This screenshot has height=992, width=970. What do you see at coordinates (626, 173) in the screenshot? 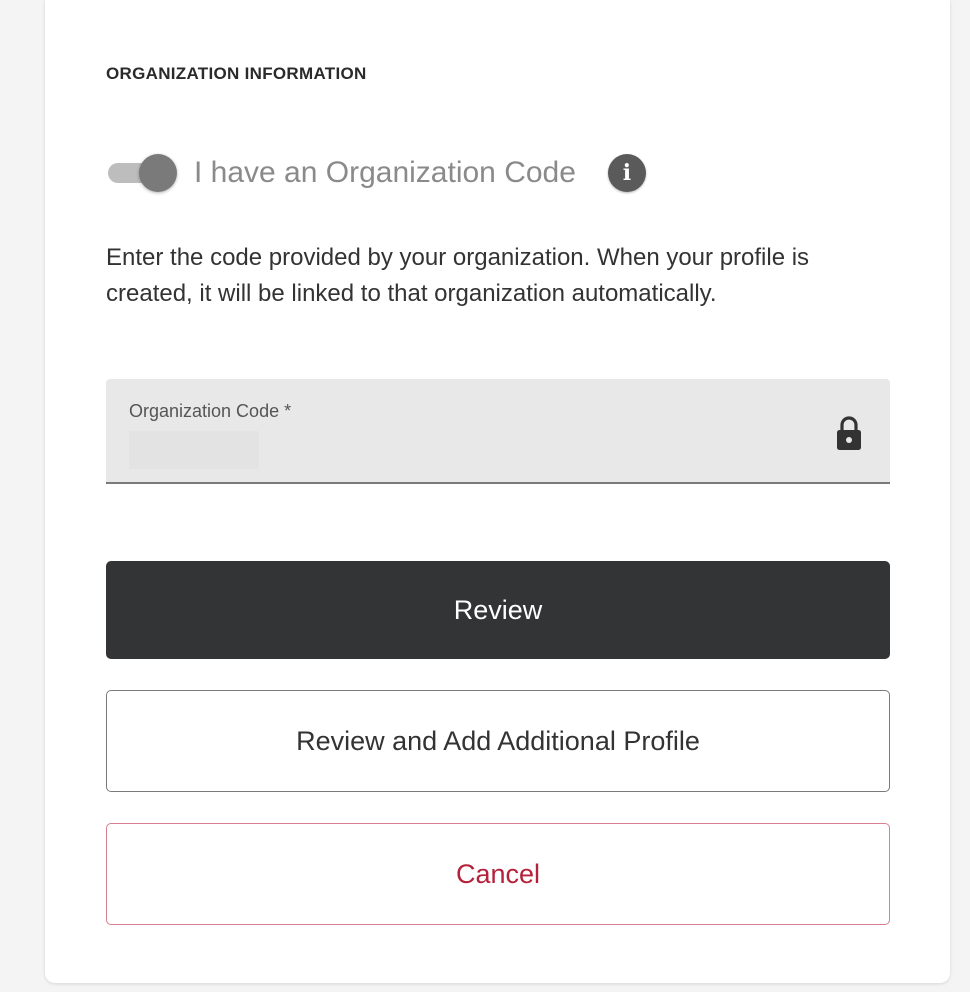
I see `info-icon: i` at bounding box center [626, 173].